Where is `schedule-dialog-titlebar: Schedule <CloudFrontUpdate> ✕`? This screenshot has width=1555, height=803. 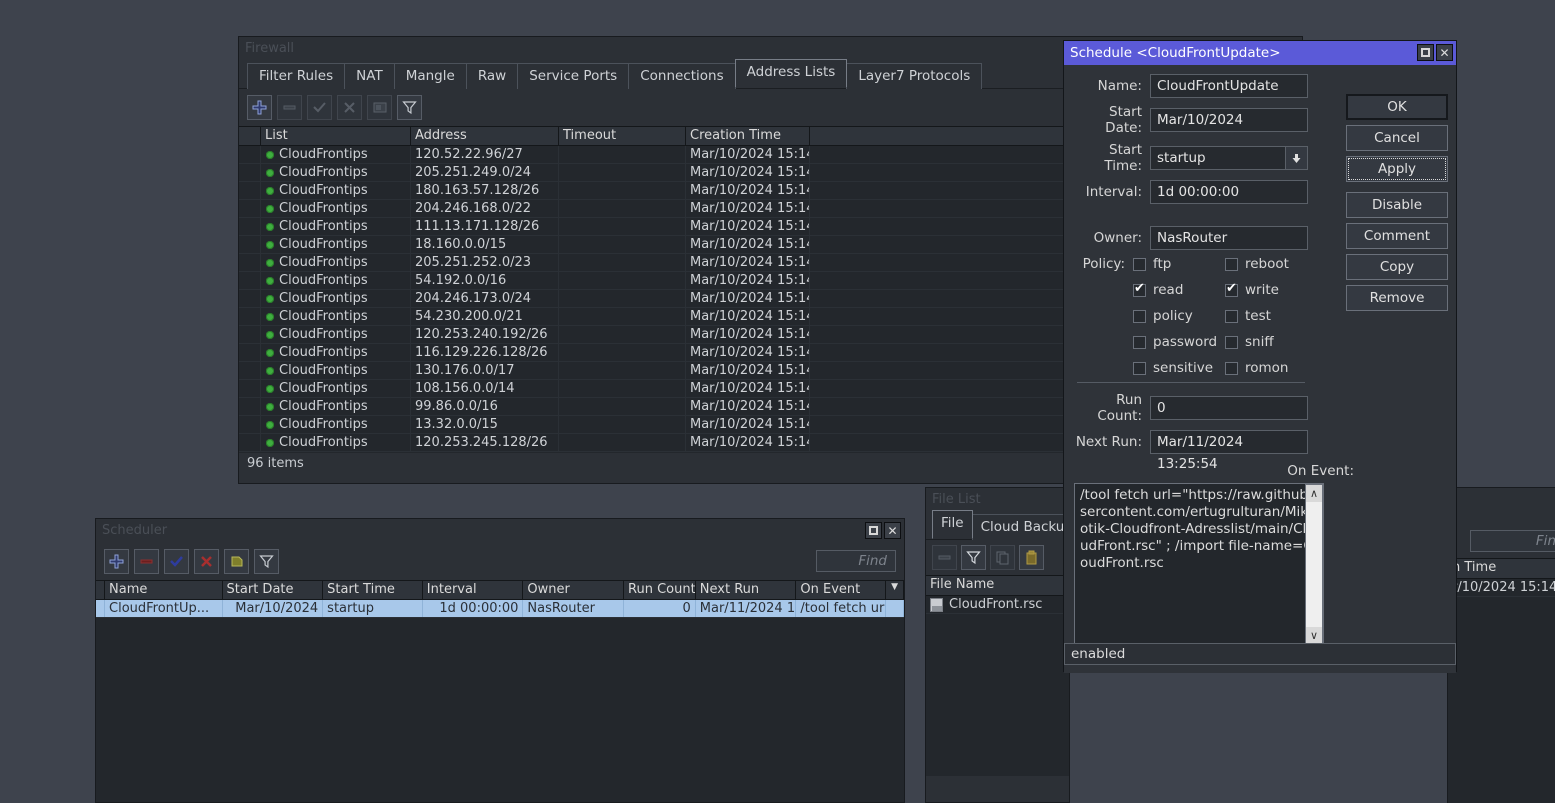
schedule-dialog-titlebar: Schedule <CloudFrontUpdate> ✕ is located at coordinates (1260, 53).